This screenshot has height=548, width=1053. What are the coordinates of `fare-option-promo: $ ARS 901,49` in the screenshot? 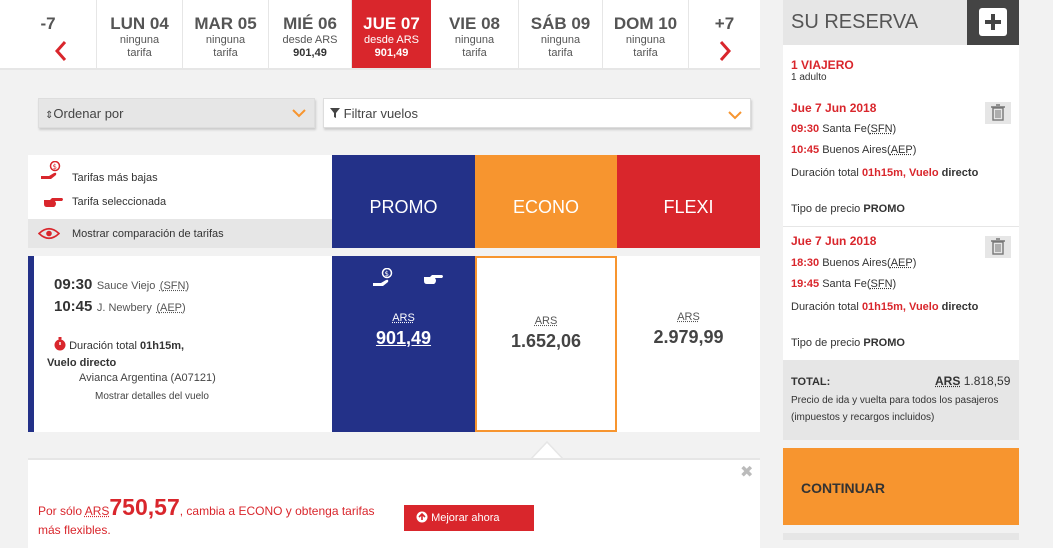 It's located at (403, 344).